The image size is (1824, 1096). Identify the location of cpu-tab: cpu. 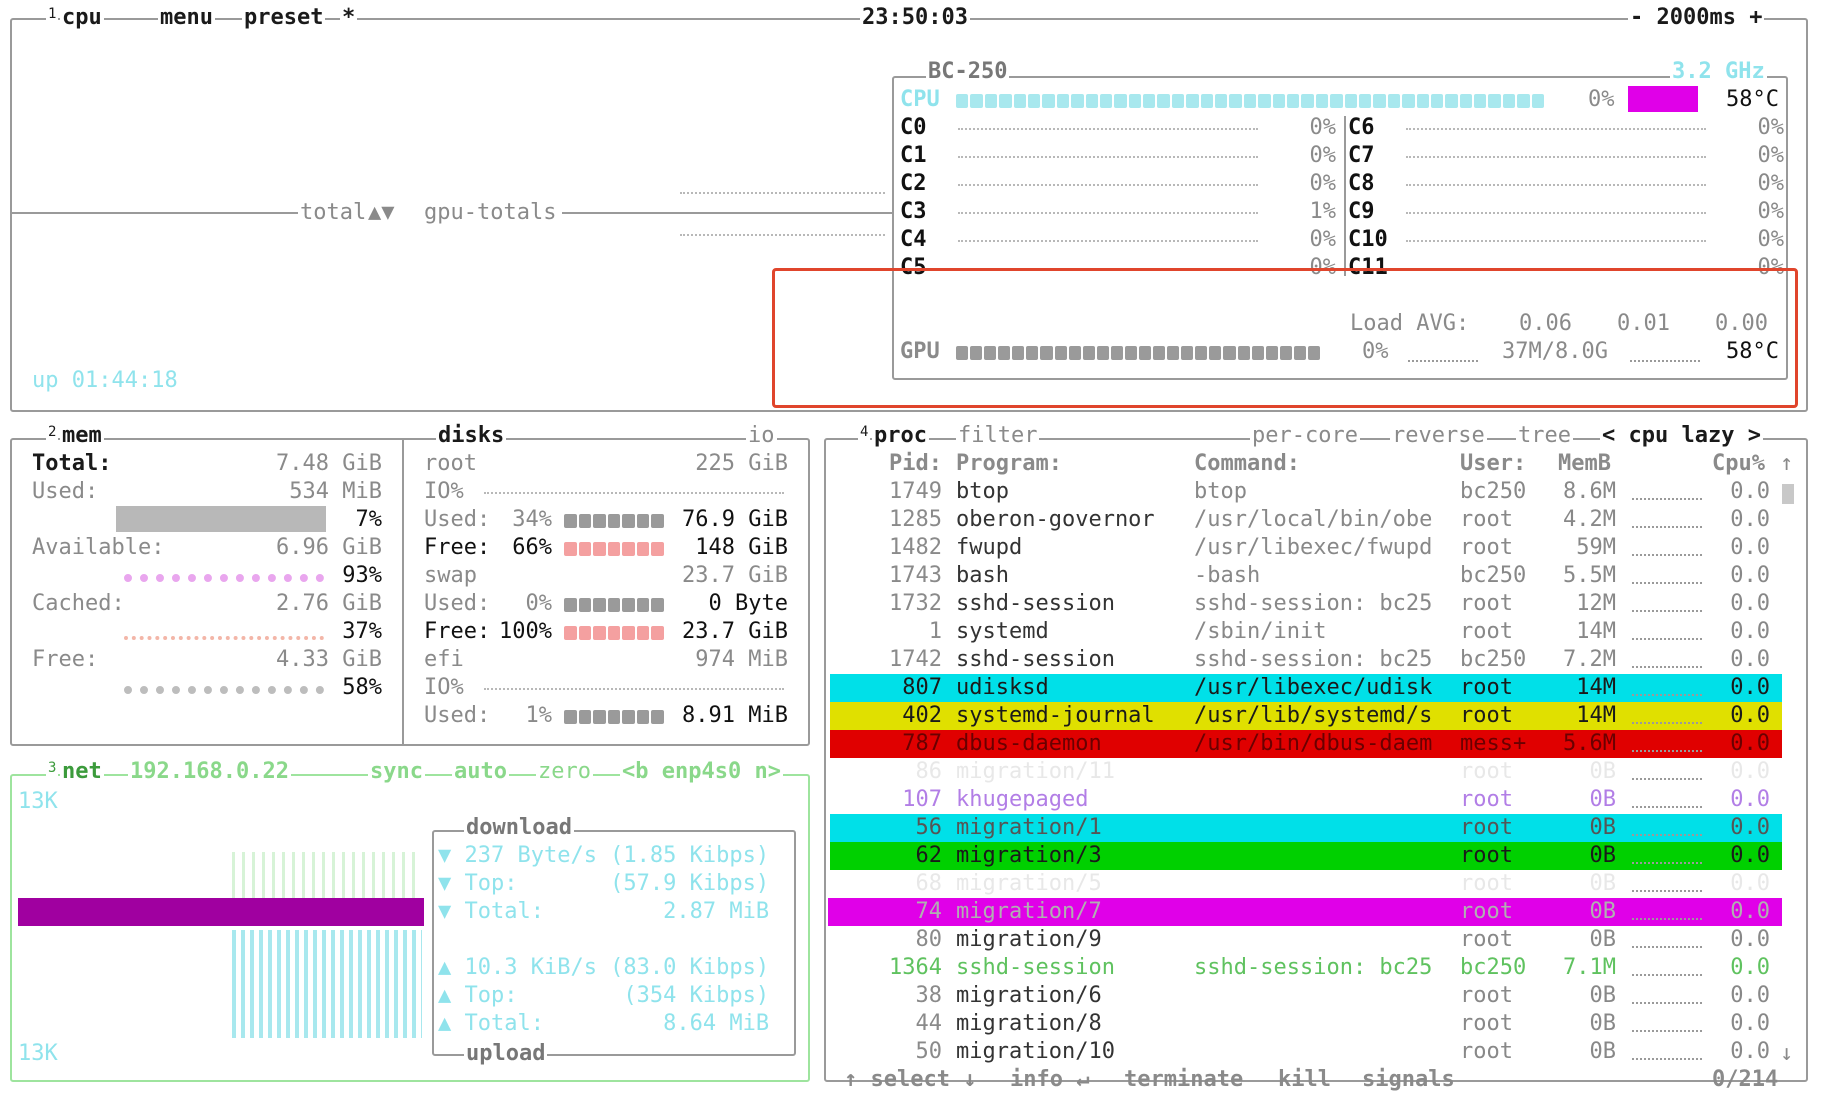
(82, 18).